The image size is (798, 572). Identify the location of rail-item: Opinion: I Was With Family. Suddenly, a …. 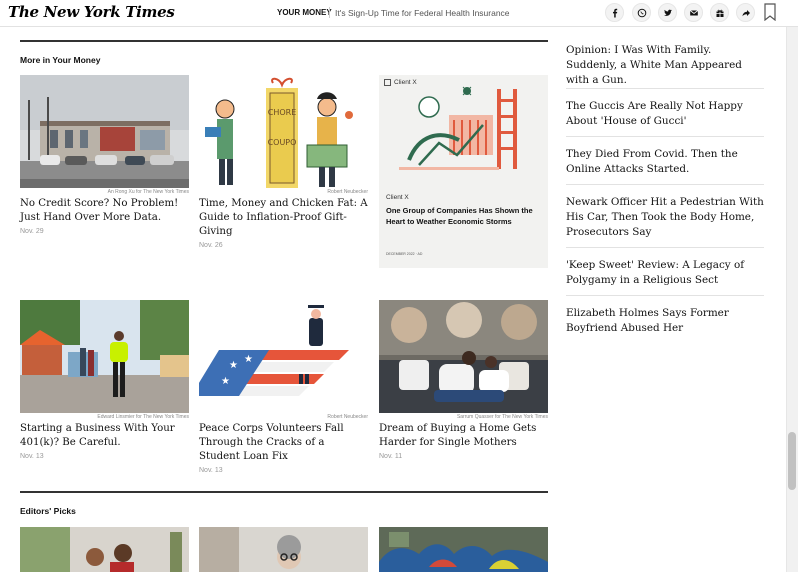
(665, 65).